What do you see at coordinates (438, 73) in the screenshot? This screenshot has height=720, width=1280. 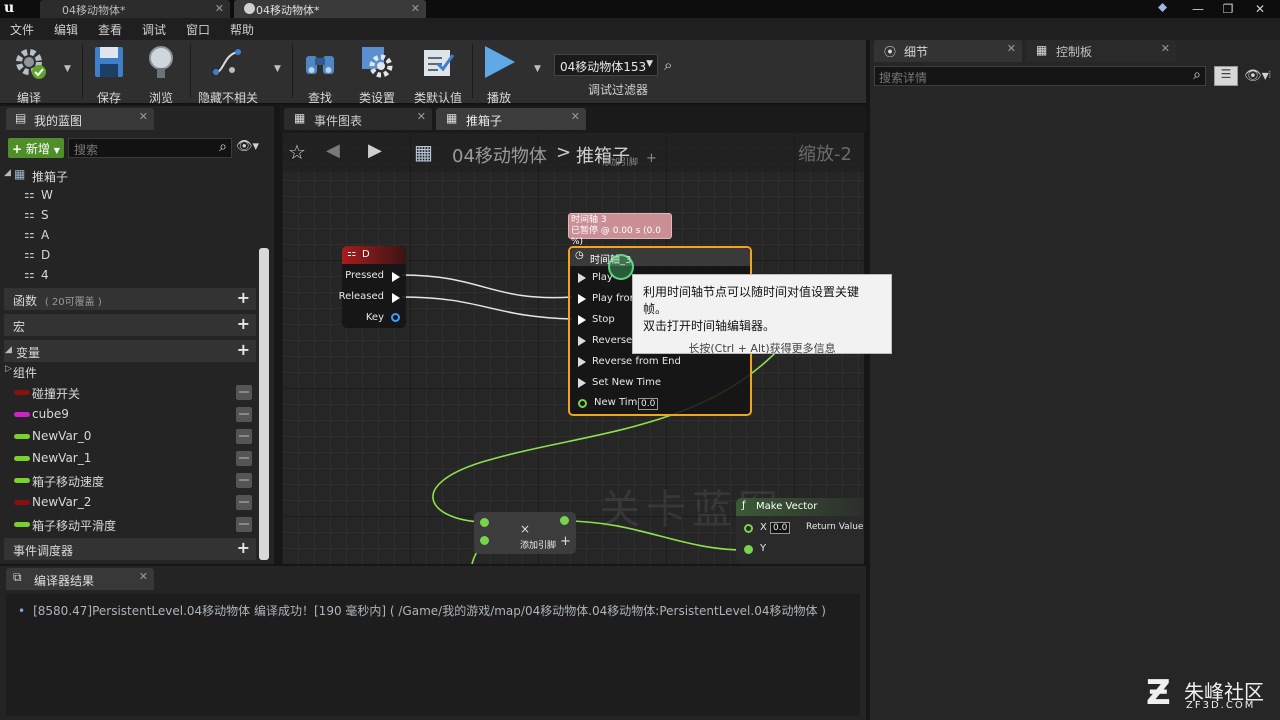 I see `class-defaults-button: 类默认值` at bounding box center [438, 73].